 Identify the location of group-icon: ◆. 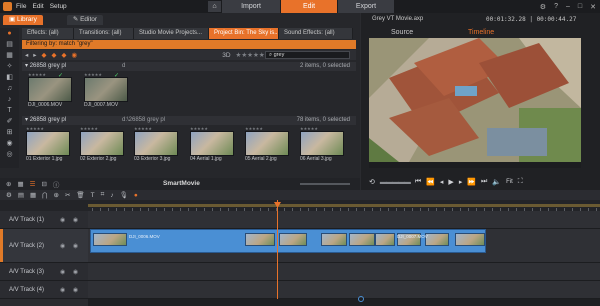
(64, 55).